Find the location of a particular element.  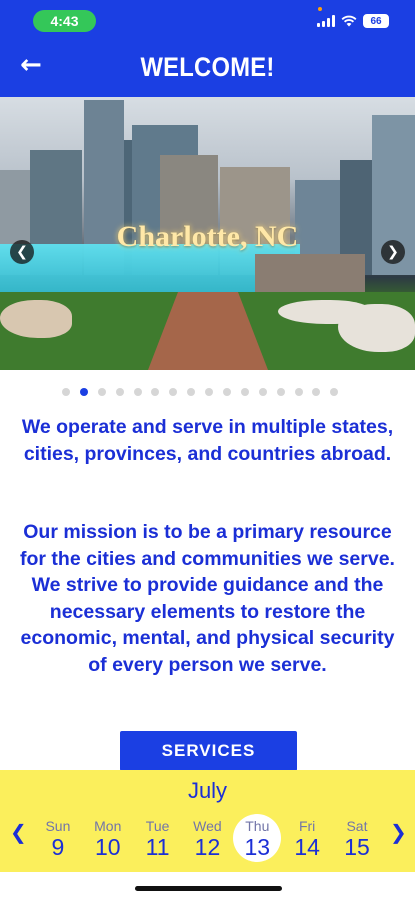

calendar-day: Sun 9 is located at coordinates (58, 841).